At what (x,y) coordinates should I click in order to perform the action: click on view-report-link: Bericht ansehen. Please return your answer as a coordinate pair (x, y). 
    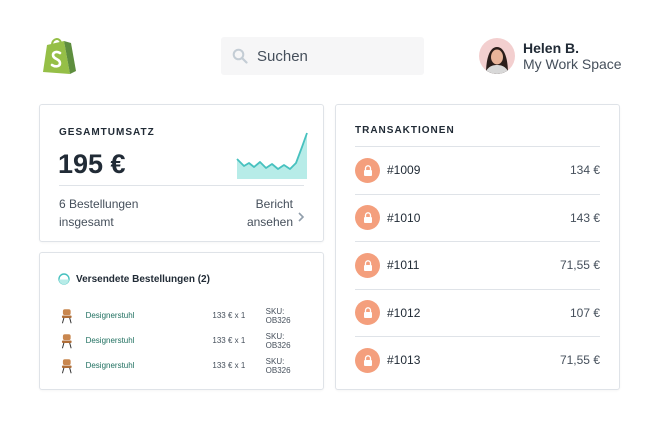
    Looking at the image, I should click on (270, 213).